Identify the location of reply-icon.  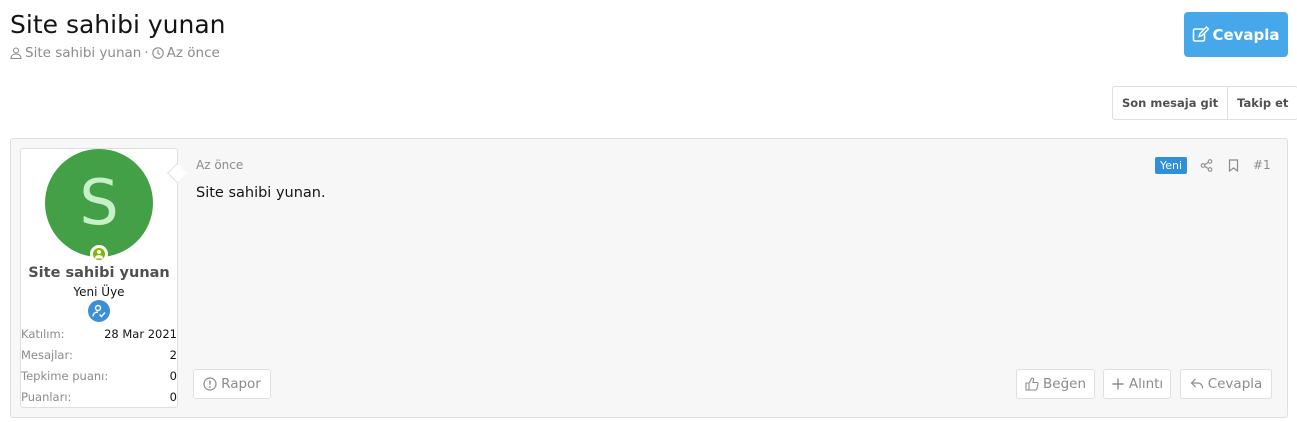
(1196, 383).